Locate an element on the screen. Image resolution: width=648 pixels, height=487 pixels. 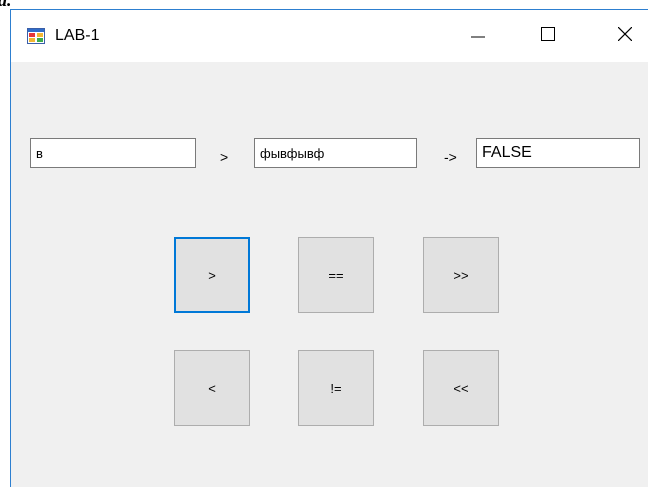
maximize-button is located at coordinates (548, 36).